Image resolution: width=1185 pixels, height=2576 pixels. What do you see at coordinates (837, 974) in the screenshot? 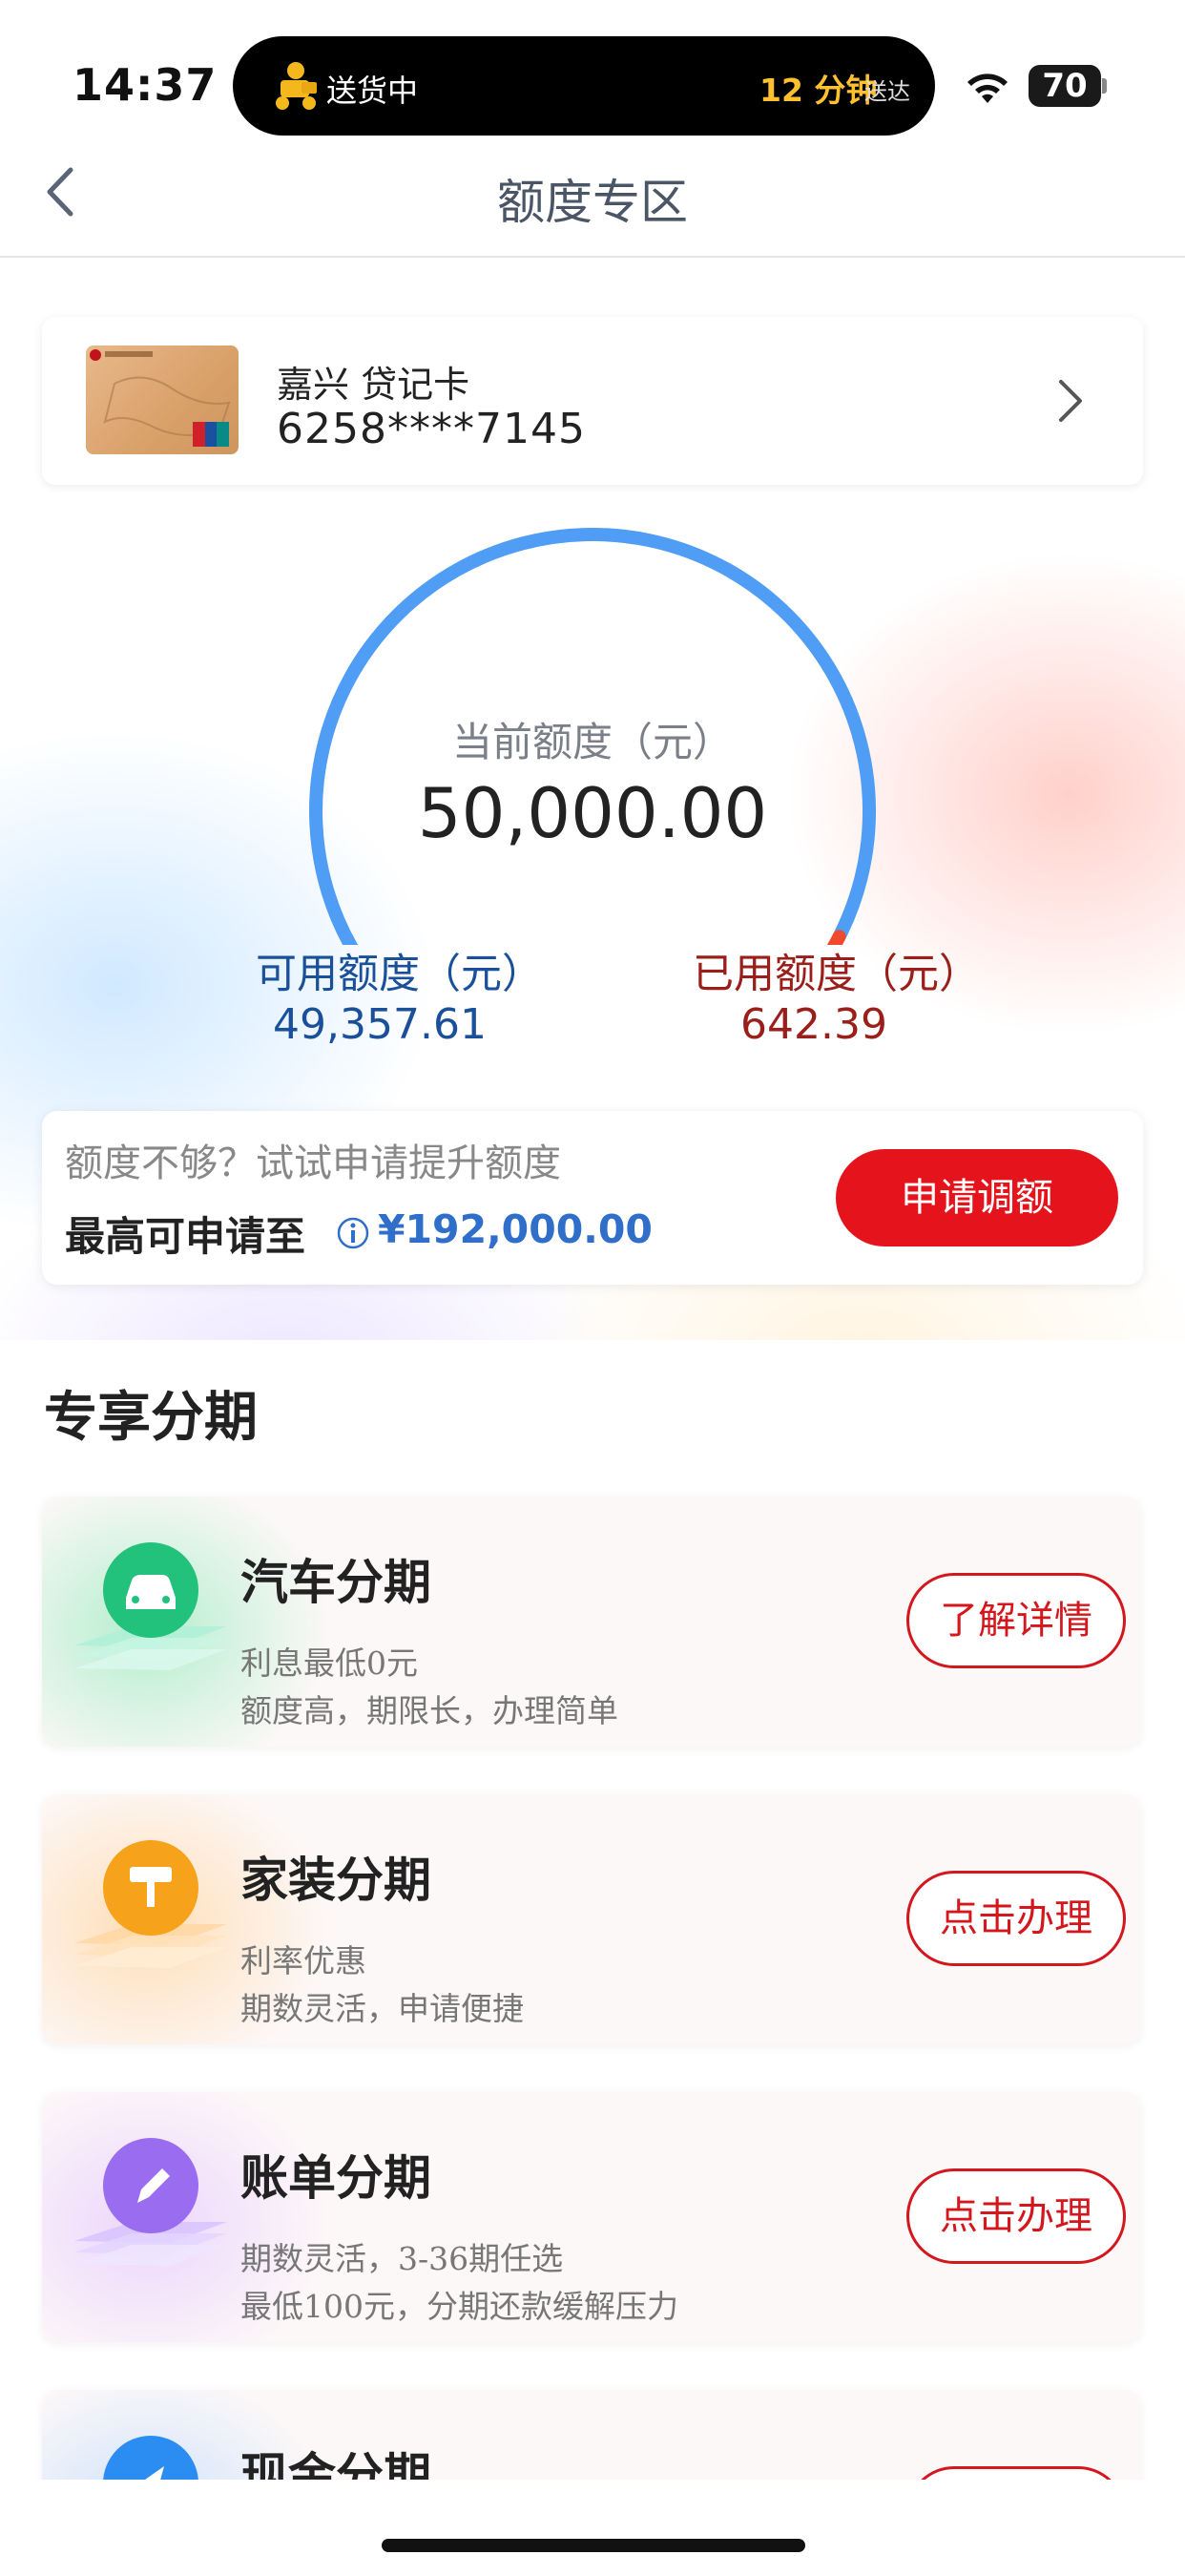
I see `used-limit-label: 已用额度（元）` at bounding box center [837, 974].